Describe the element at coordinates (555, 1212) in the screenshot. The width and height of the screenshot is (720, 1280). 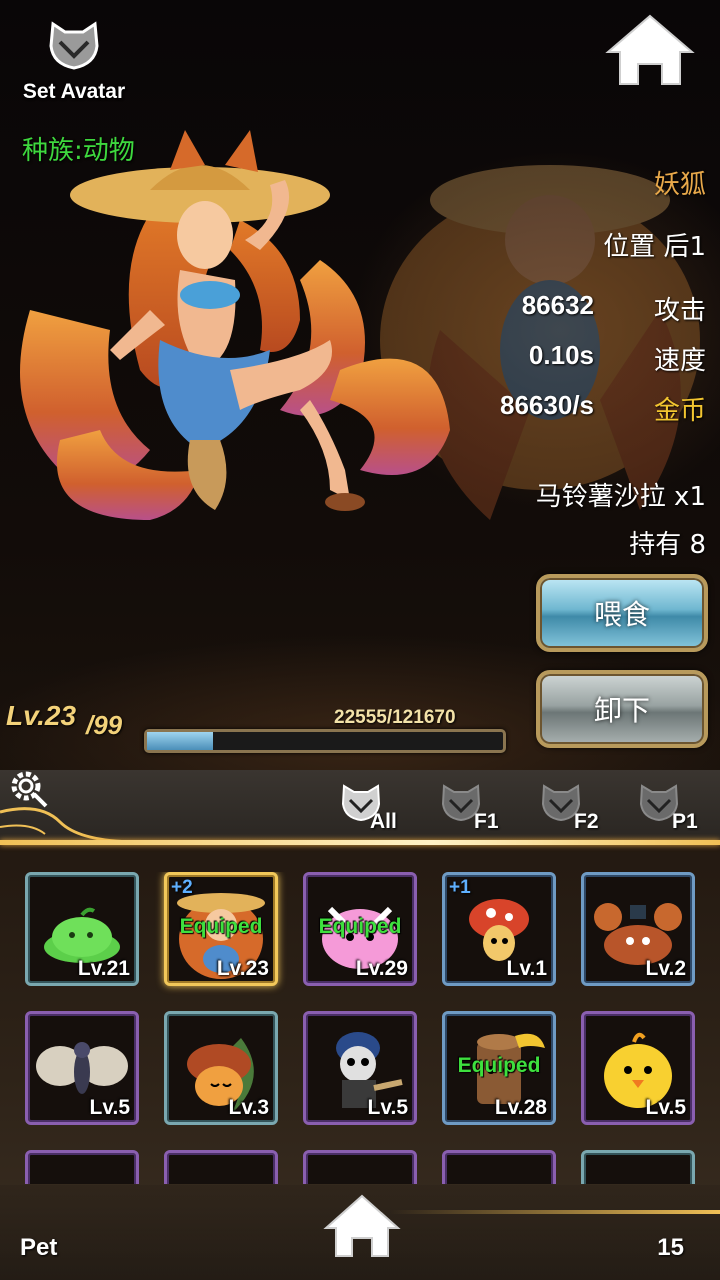
I see `bottom-divider` at that location.